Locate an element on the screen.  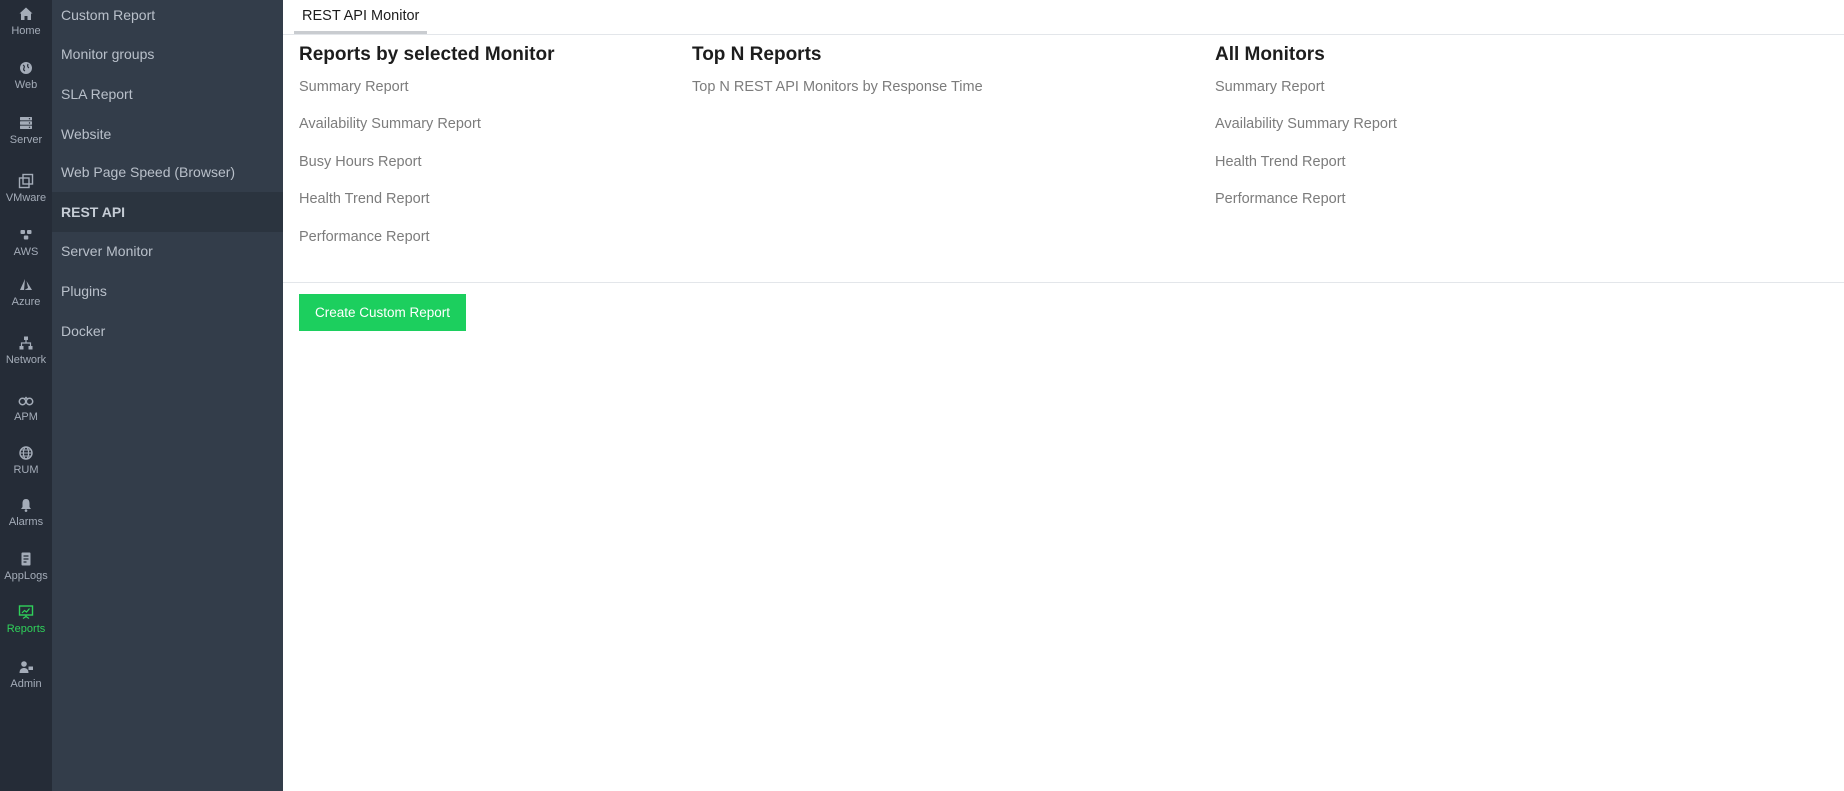
tab-label: REST API Monitor is located at coordinates (361, 15).